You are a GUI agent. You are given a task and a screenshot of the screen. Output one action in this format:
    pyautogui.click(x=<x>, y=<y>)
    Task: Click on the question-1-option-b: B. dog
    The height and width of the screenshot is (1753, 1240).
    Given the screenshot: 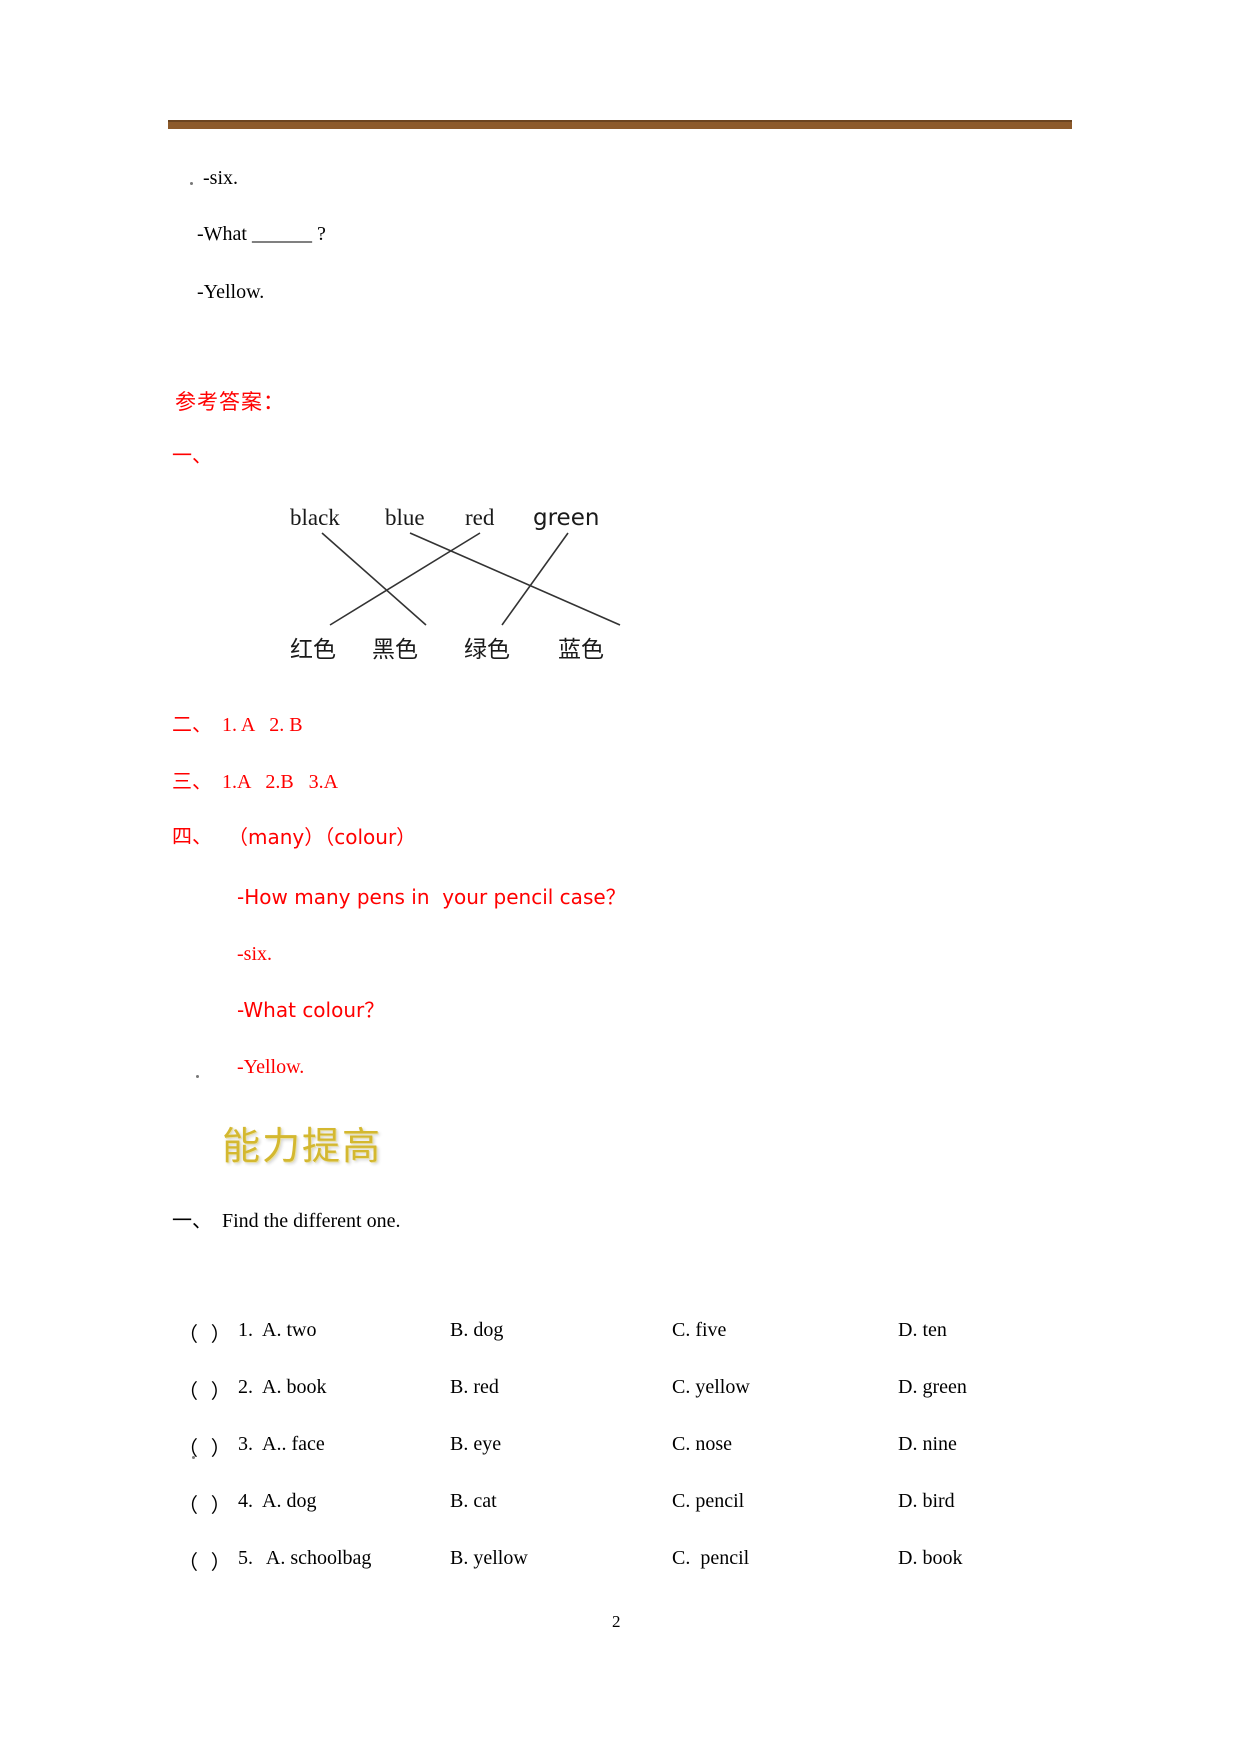 What is the action you would take?
    pyautogui.click(x=476, y=1330)
    